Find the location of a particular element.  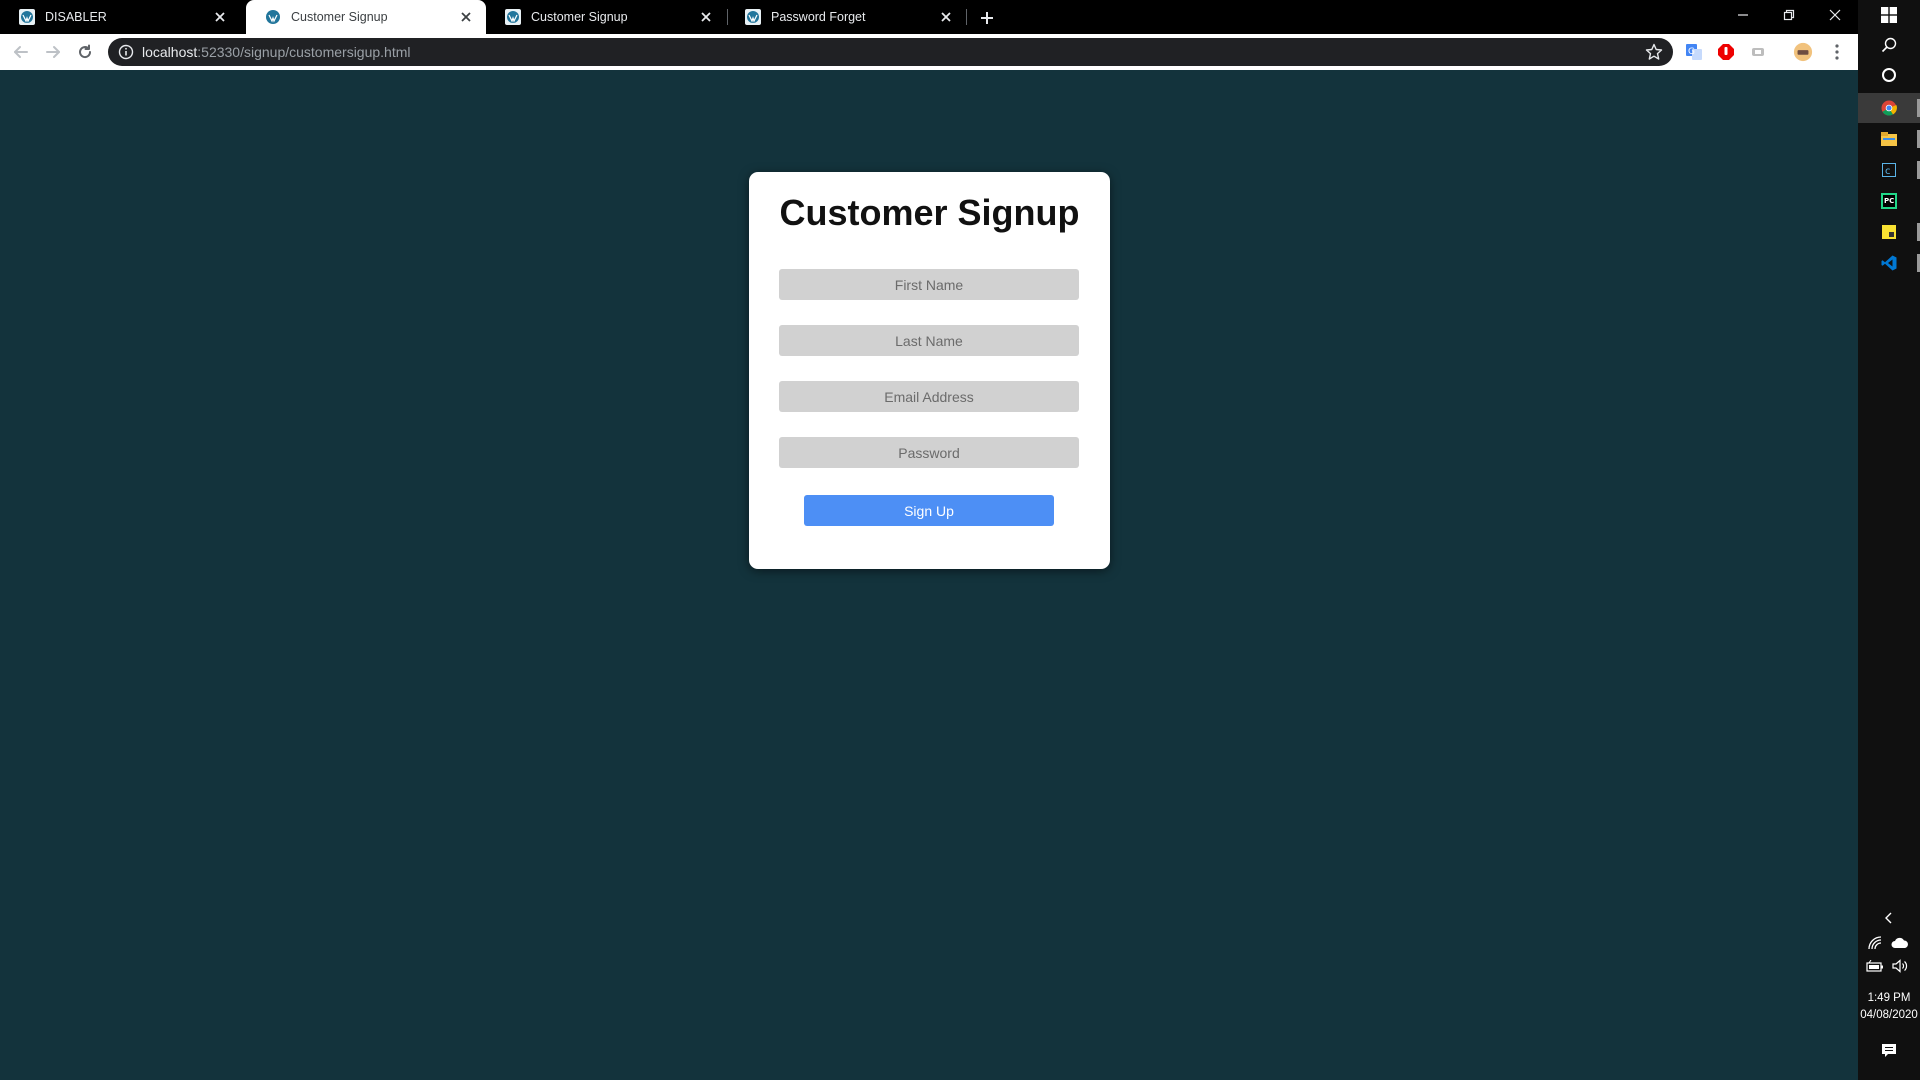

close-icon is located at coordinates (1835, 15).